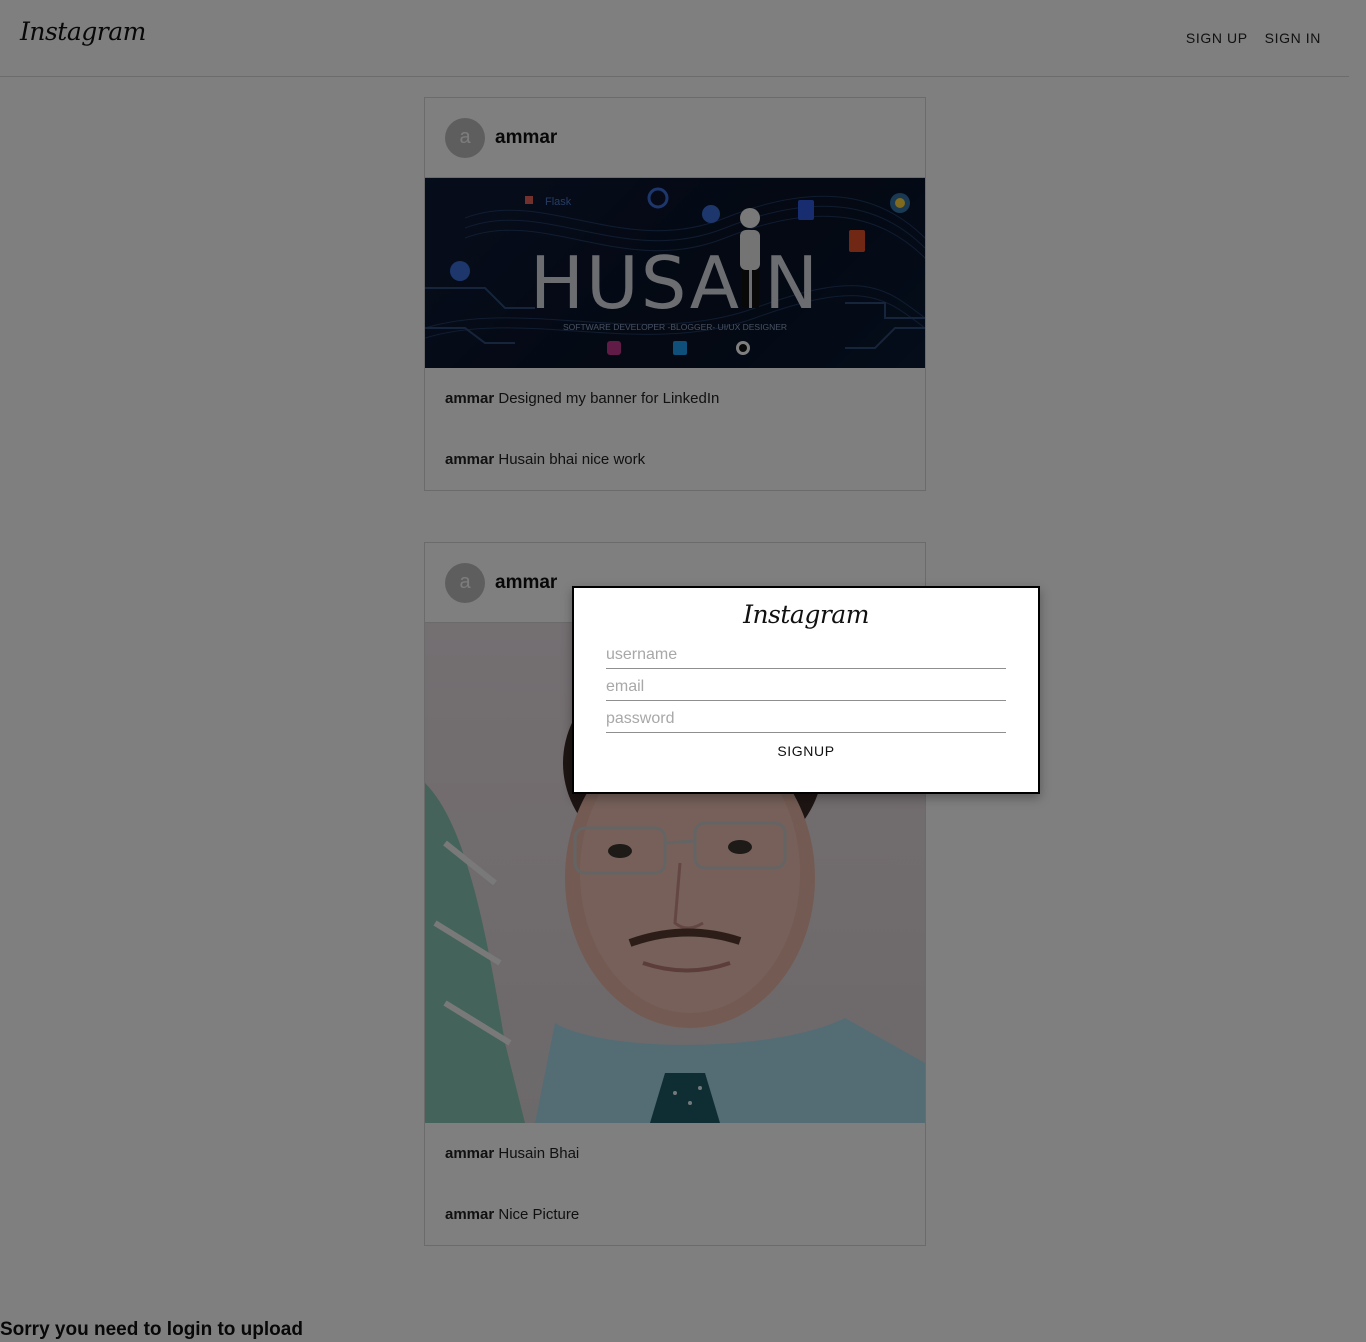  I want to click on username-field, so click(806, 655).